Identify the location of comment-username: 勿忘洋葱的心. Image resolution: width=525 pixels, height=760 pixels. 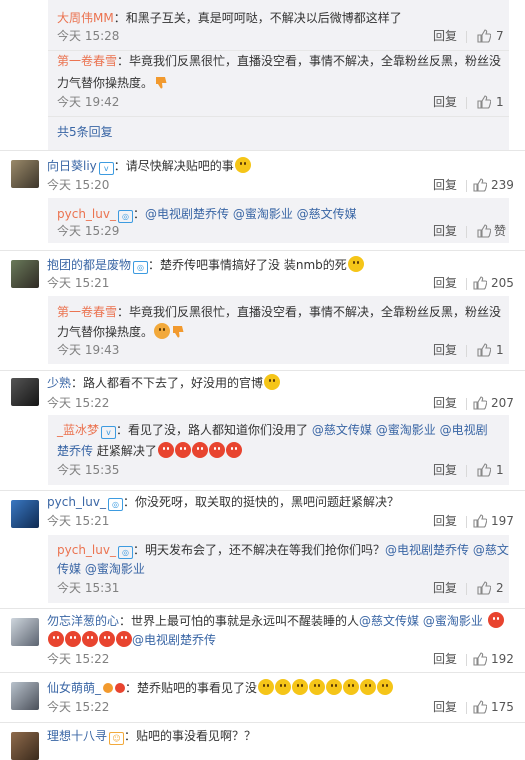
(83, 621).